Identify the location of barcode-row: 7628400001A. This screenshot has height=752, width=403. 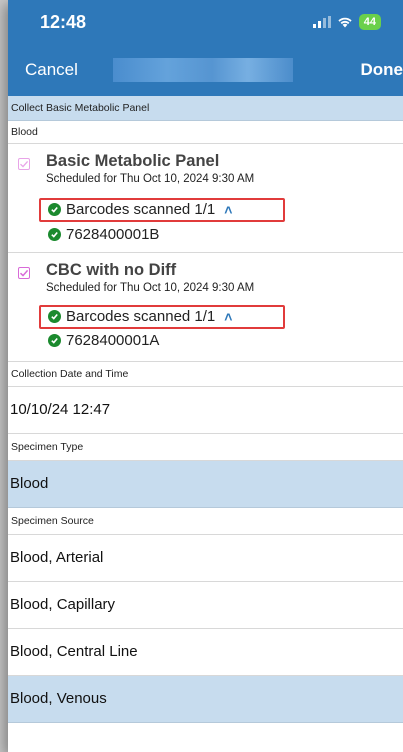
(103, 340).